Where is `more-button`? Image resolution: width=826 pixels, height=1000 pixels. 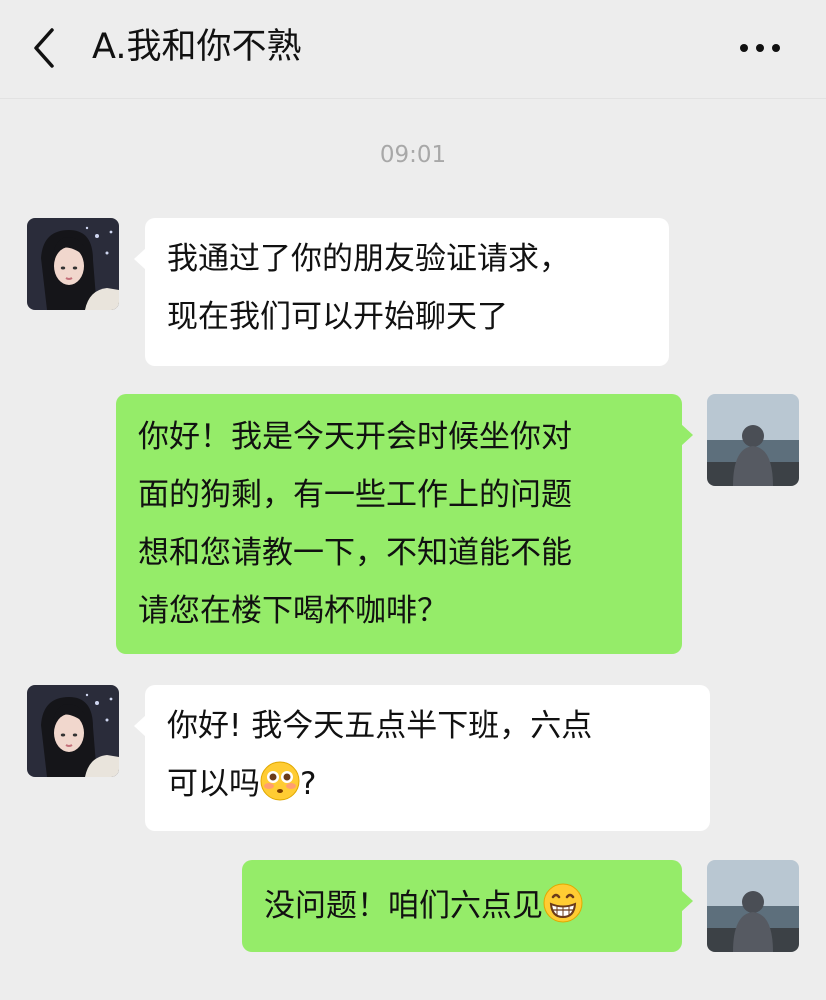 more-button is located at coordinates (760, 48).